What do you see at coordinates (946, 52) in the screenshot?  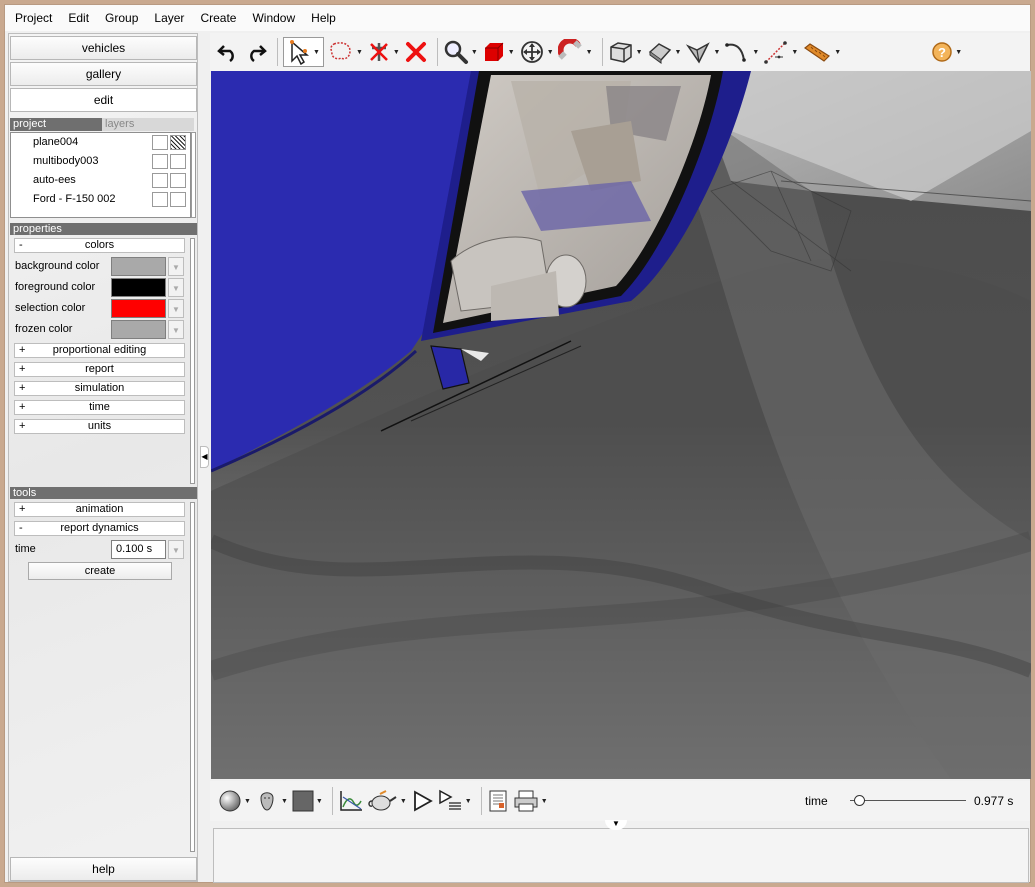 I see `help-icon: ? ▼` at bounding box center [946, 52].